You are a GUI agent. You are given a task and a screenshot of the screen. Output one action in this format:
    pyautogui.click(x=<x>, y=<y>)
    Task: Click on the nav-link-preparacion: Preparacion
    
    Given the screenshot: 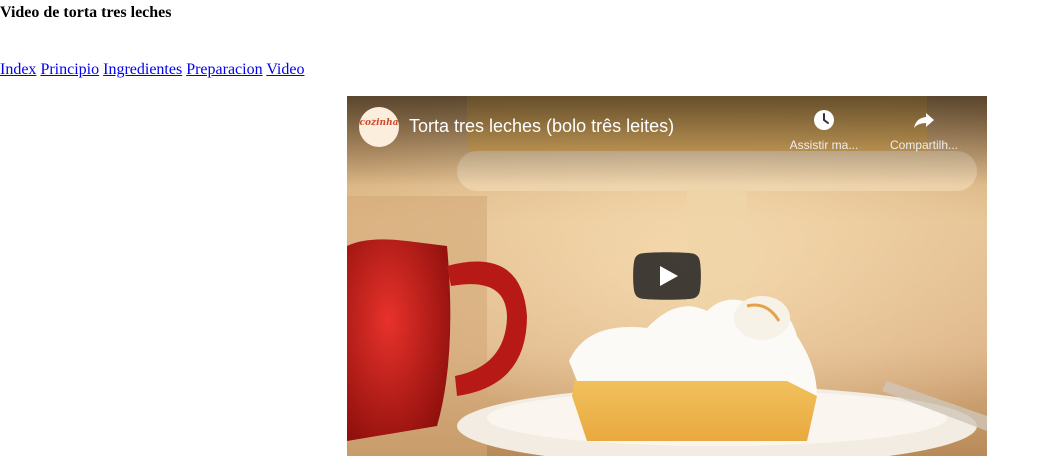 What is the action you would take?
    pyautogui.click(x=224, y=69)
    